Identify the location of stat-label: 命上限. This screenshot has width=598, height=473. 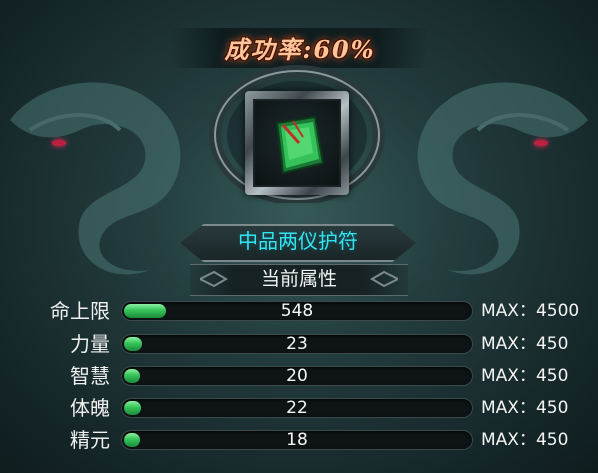
(80, 311).